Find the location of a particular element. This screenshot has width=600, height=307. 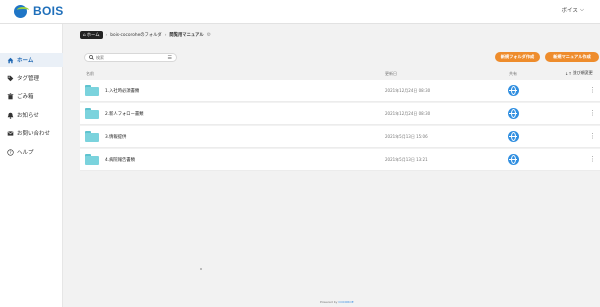

sidebar-item-label: お問い合わせ is located at coordinates (34, 134).